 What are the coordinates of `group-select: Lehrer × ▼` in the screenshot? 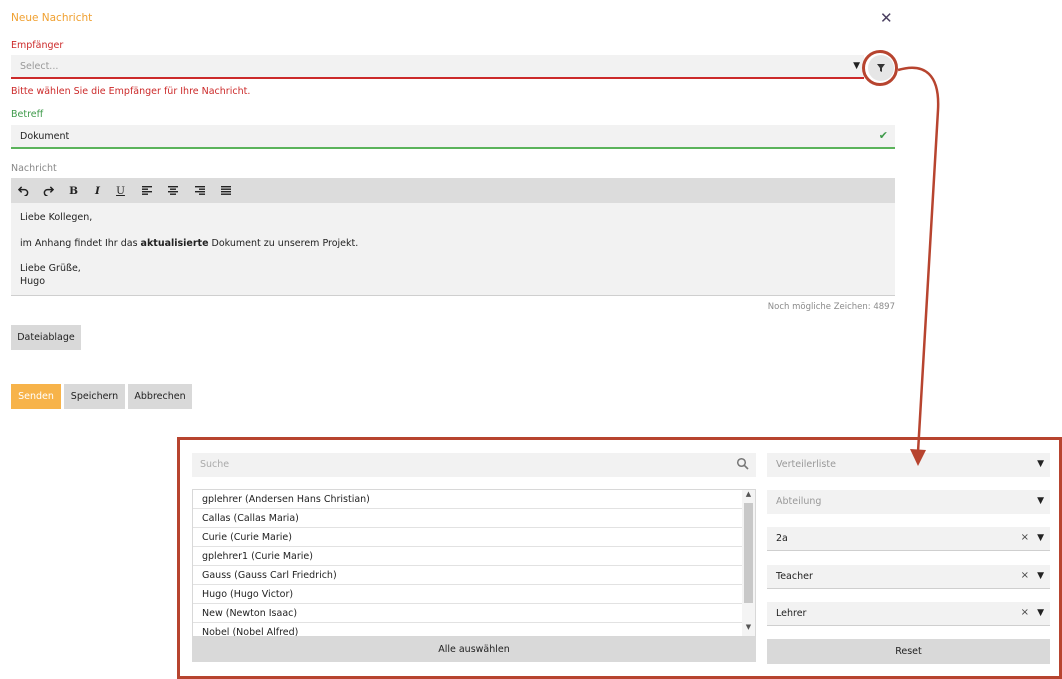 It's located at (908, 614).